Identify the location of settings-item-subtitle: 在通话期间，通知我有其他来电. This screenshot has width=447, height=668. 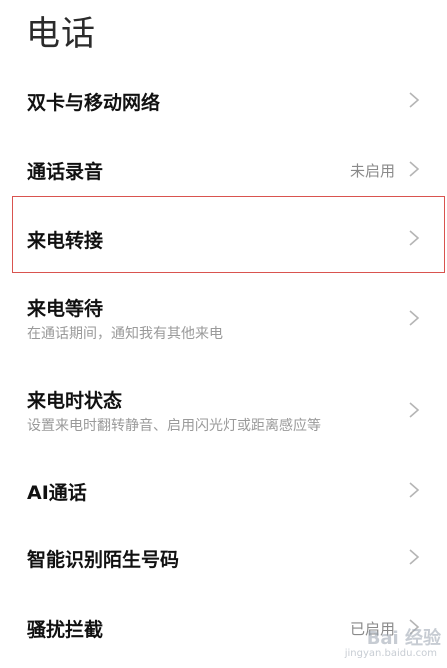
(125, 334).